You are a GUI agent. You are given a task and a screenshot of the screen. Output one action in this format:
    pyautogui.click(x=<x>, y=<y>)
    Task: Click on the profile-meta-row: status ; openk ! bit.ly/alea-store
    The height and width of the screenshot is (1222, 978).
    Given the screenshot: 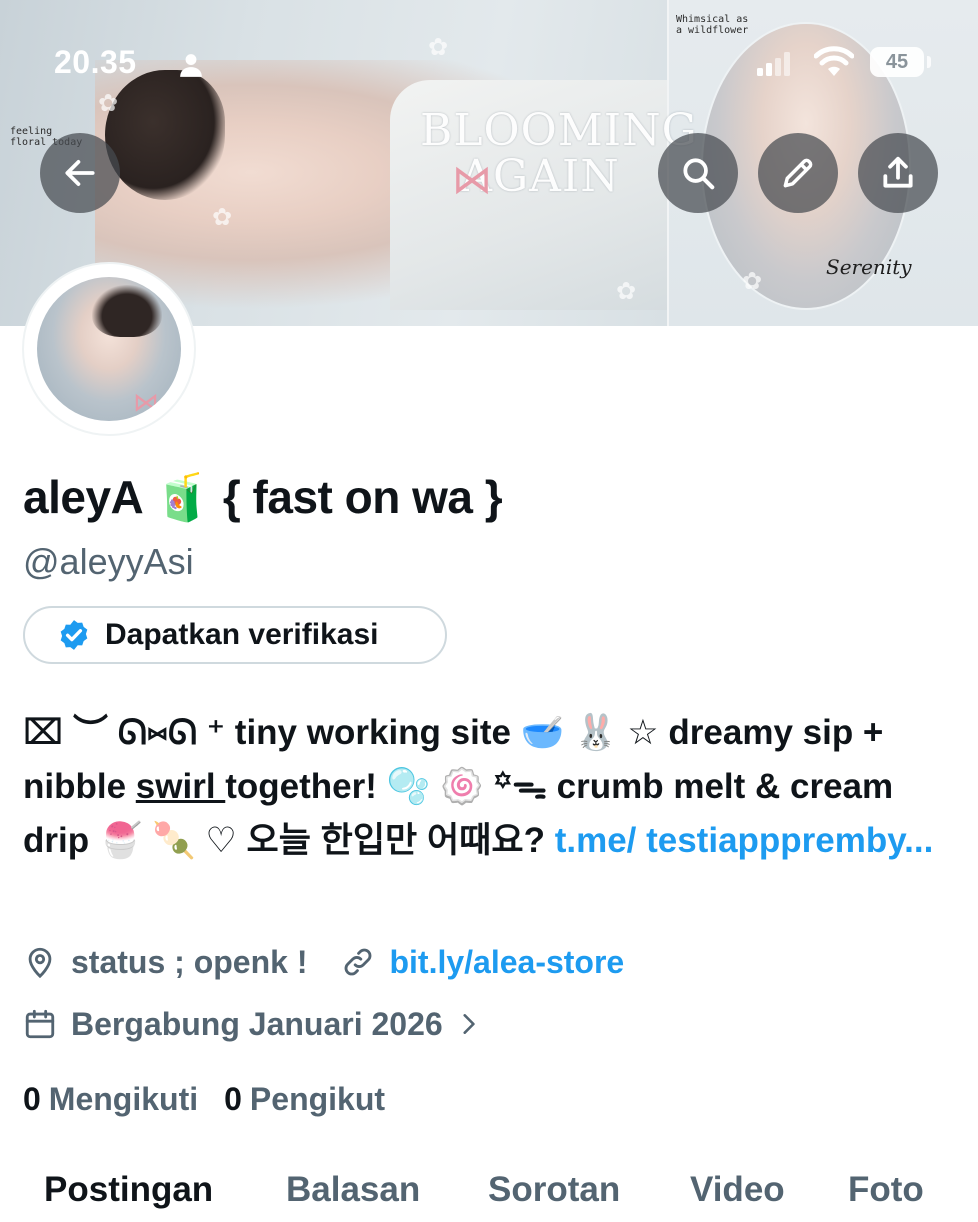 What is the action you would take?
    pyautogui.click(x=323, y=962)
    